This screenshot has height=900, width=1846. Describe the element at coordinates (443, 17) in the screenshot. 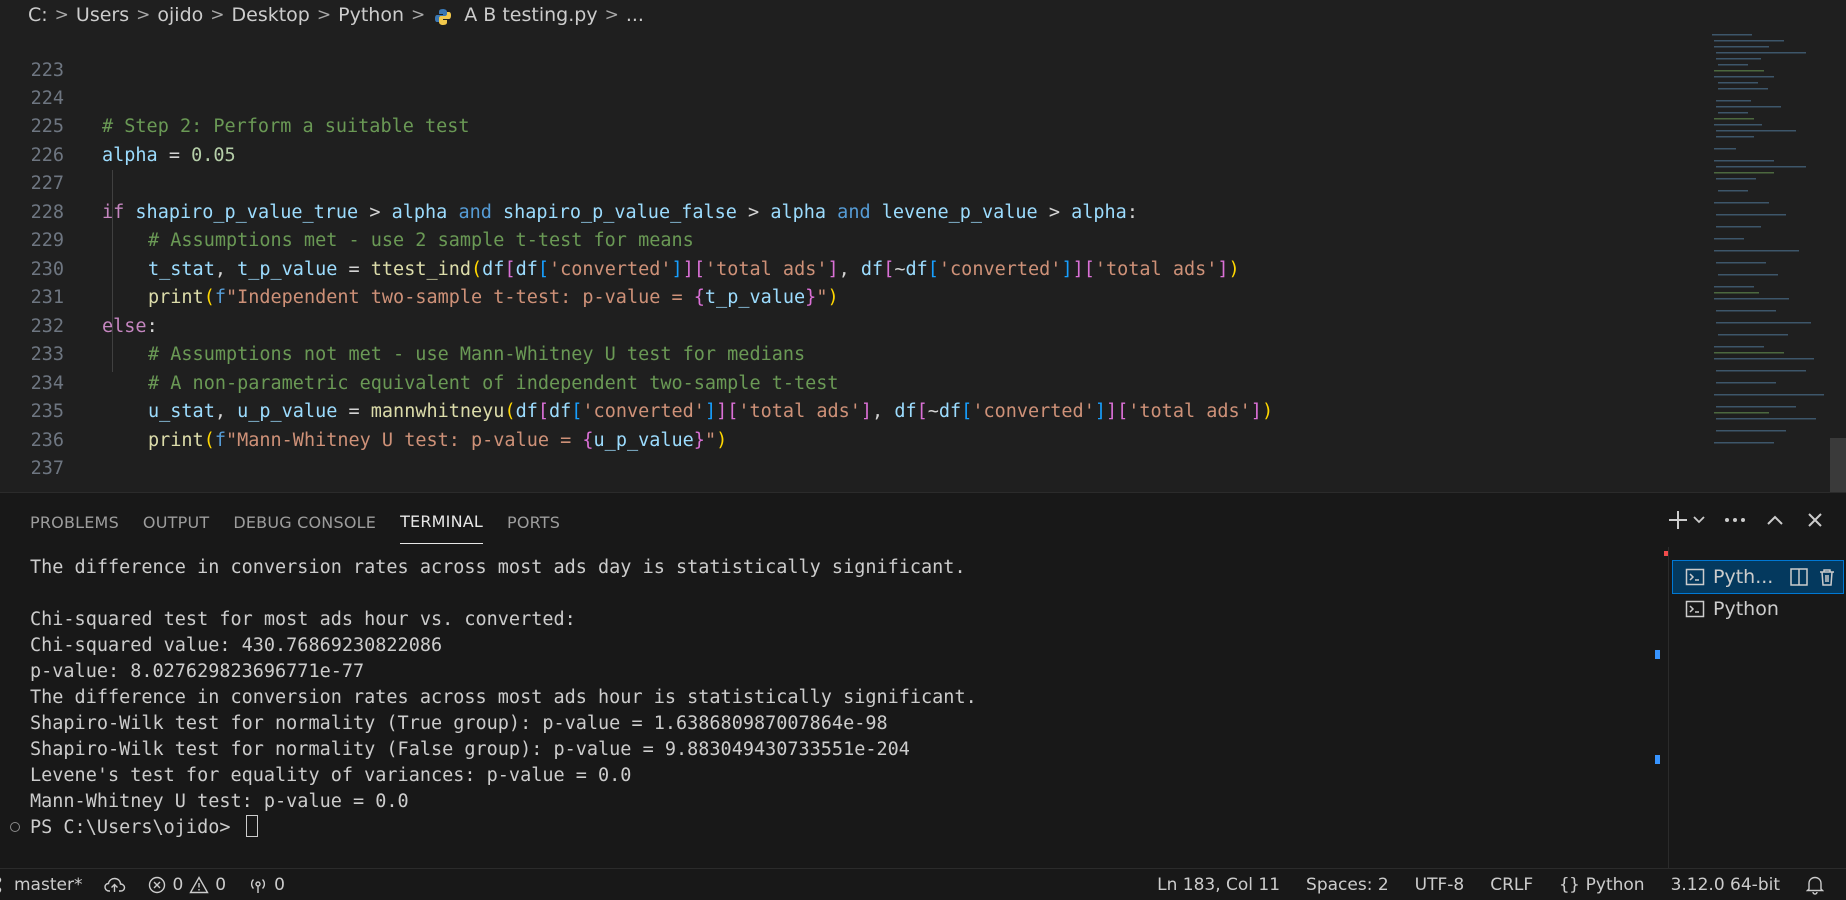

I see `python-file-icon` at that location.